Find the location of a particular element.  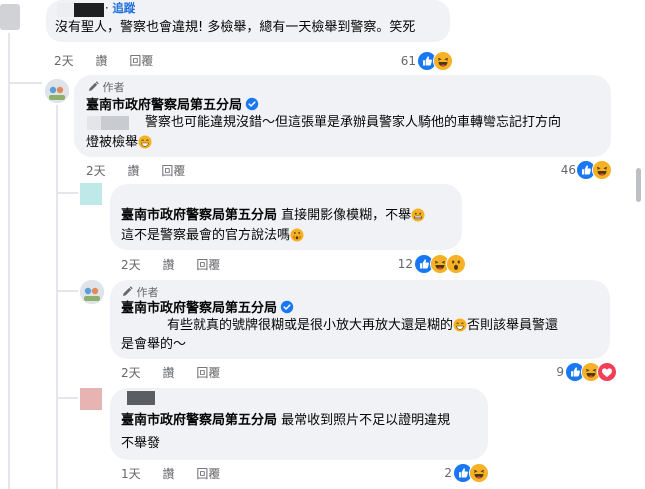

reaction-count: 12 is located at coordinates (399, 264).